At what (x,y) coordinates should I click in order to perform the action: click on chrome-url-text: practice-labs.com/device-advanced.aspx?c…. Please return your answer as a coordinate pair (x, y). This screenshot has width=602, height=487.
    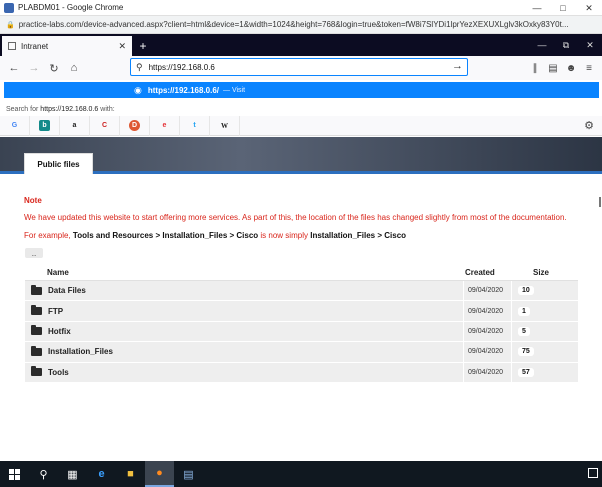
    Looking at the image, I should click on (293, 24).